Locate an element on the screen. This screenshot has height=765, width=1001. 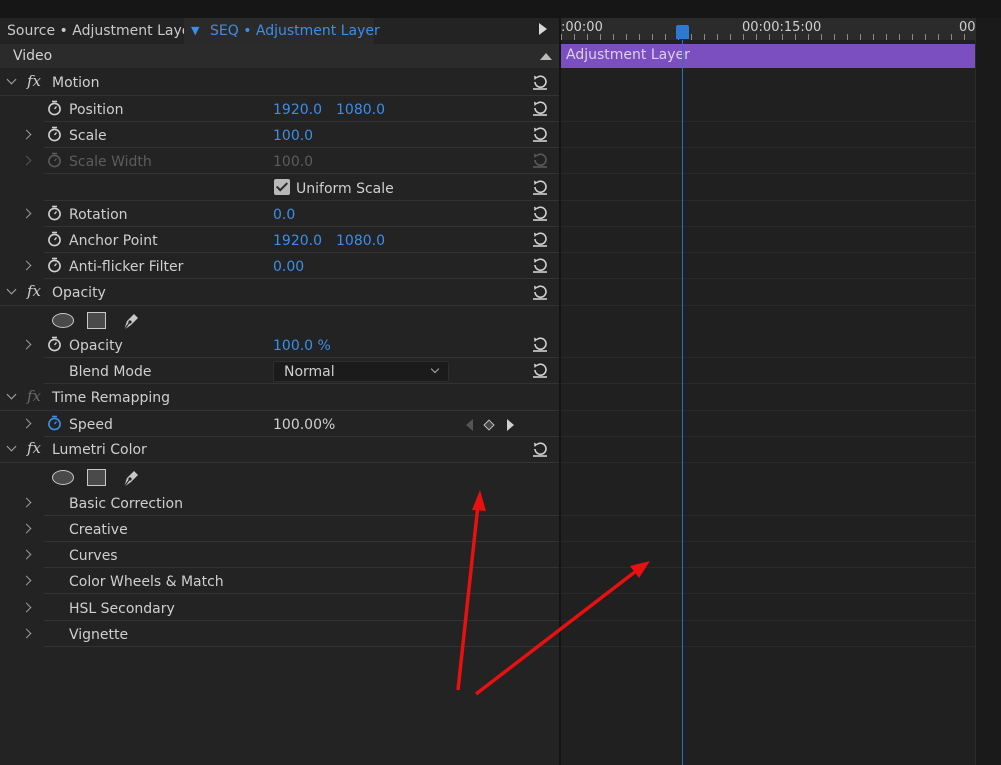
tab-menu-icon: ▼ is located at coordinates (195, 31).